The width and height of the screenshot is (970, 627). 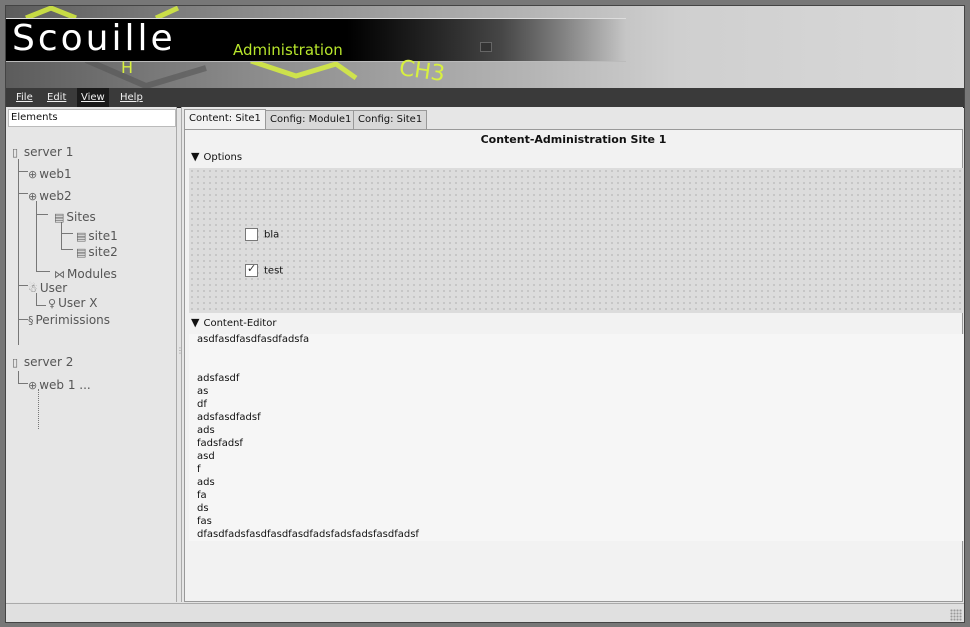 I want to click on tree-item-site1: ▤ site1, so click(x=97, y=236).